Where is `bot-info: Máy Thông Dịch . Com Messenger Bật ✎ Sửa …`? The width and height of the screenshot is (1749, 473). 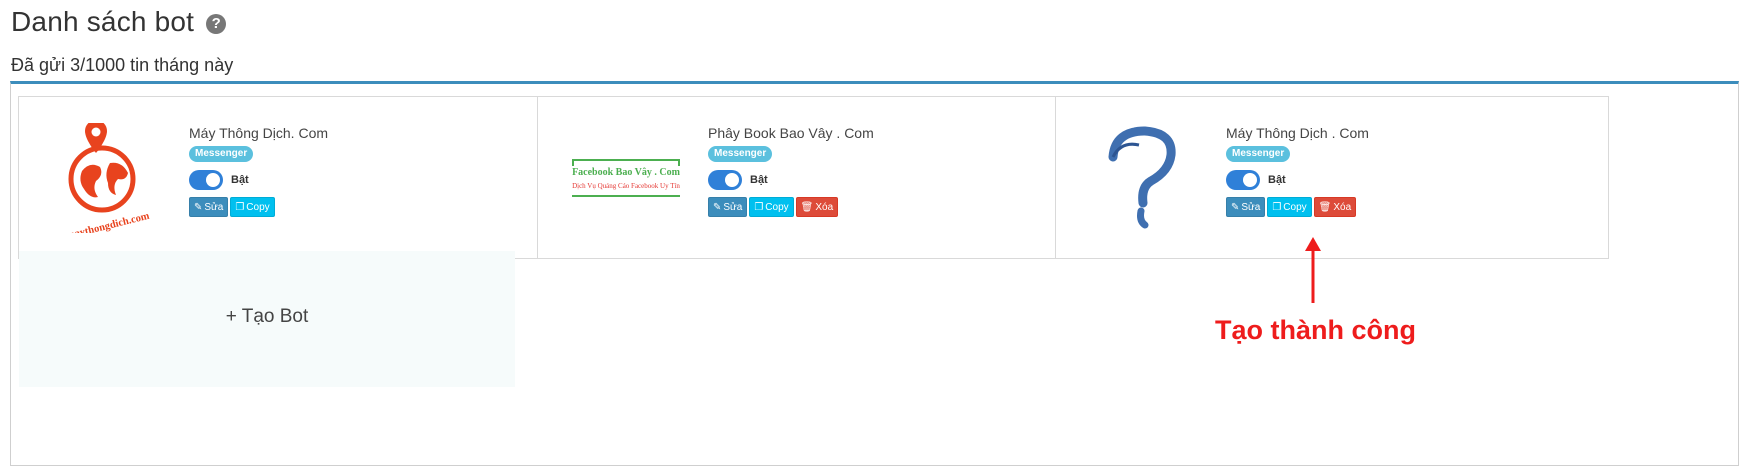 bot-info: Máy Thông Dịch . Com Messenger Bật ✎ Sửa … is located at coordinates (1297, 171).